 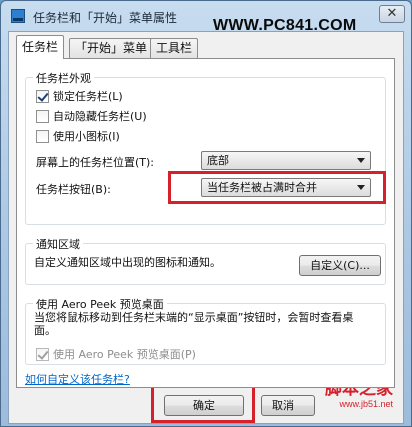 What do you see at coordinates (111, 48) in the screenshot?
I see `tab-start-menu: 「开始」菜单` at bounding box center [111, 48].